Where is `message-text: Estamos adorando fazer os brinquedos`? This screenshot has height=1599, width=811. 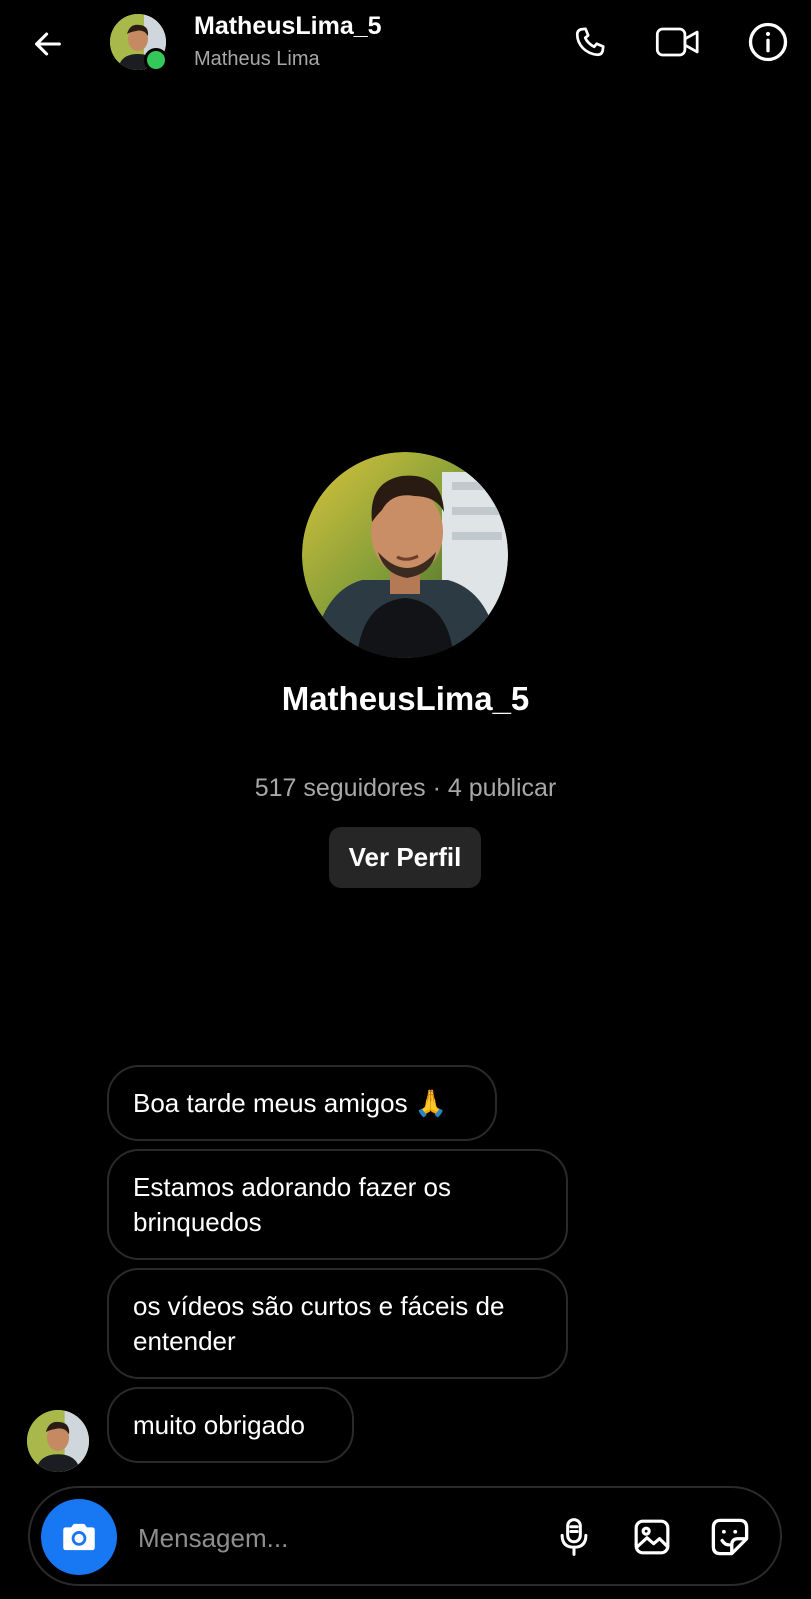
message-text: Estamos adorando fazer os brinquedos is located at coordinates (292, 1204).